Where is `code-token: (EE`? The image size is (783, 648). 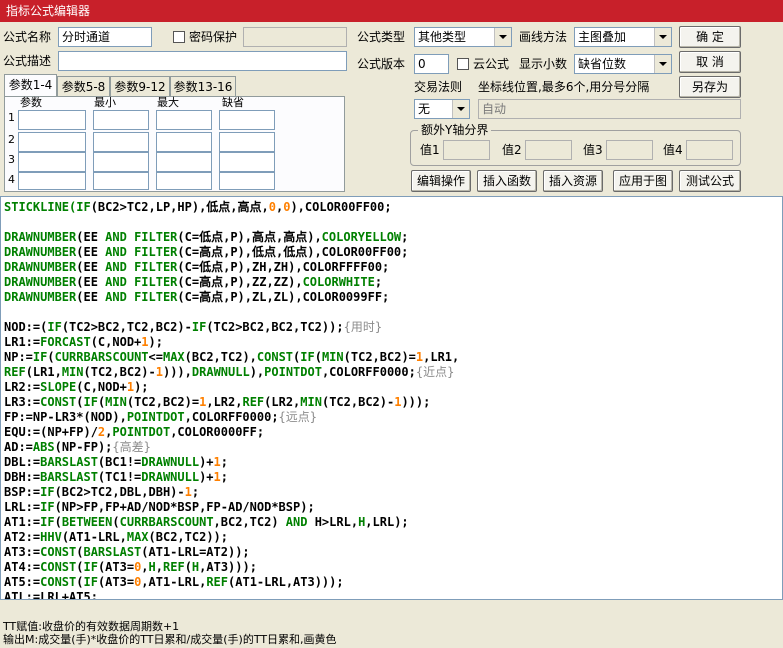 code-token: (EE is located at coordinates (91, 267).